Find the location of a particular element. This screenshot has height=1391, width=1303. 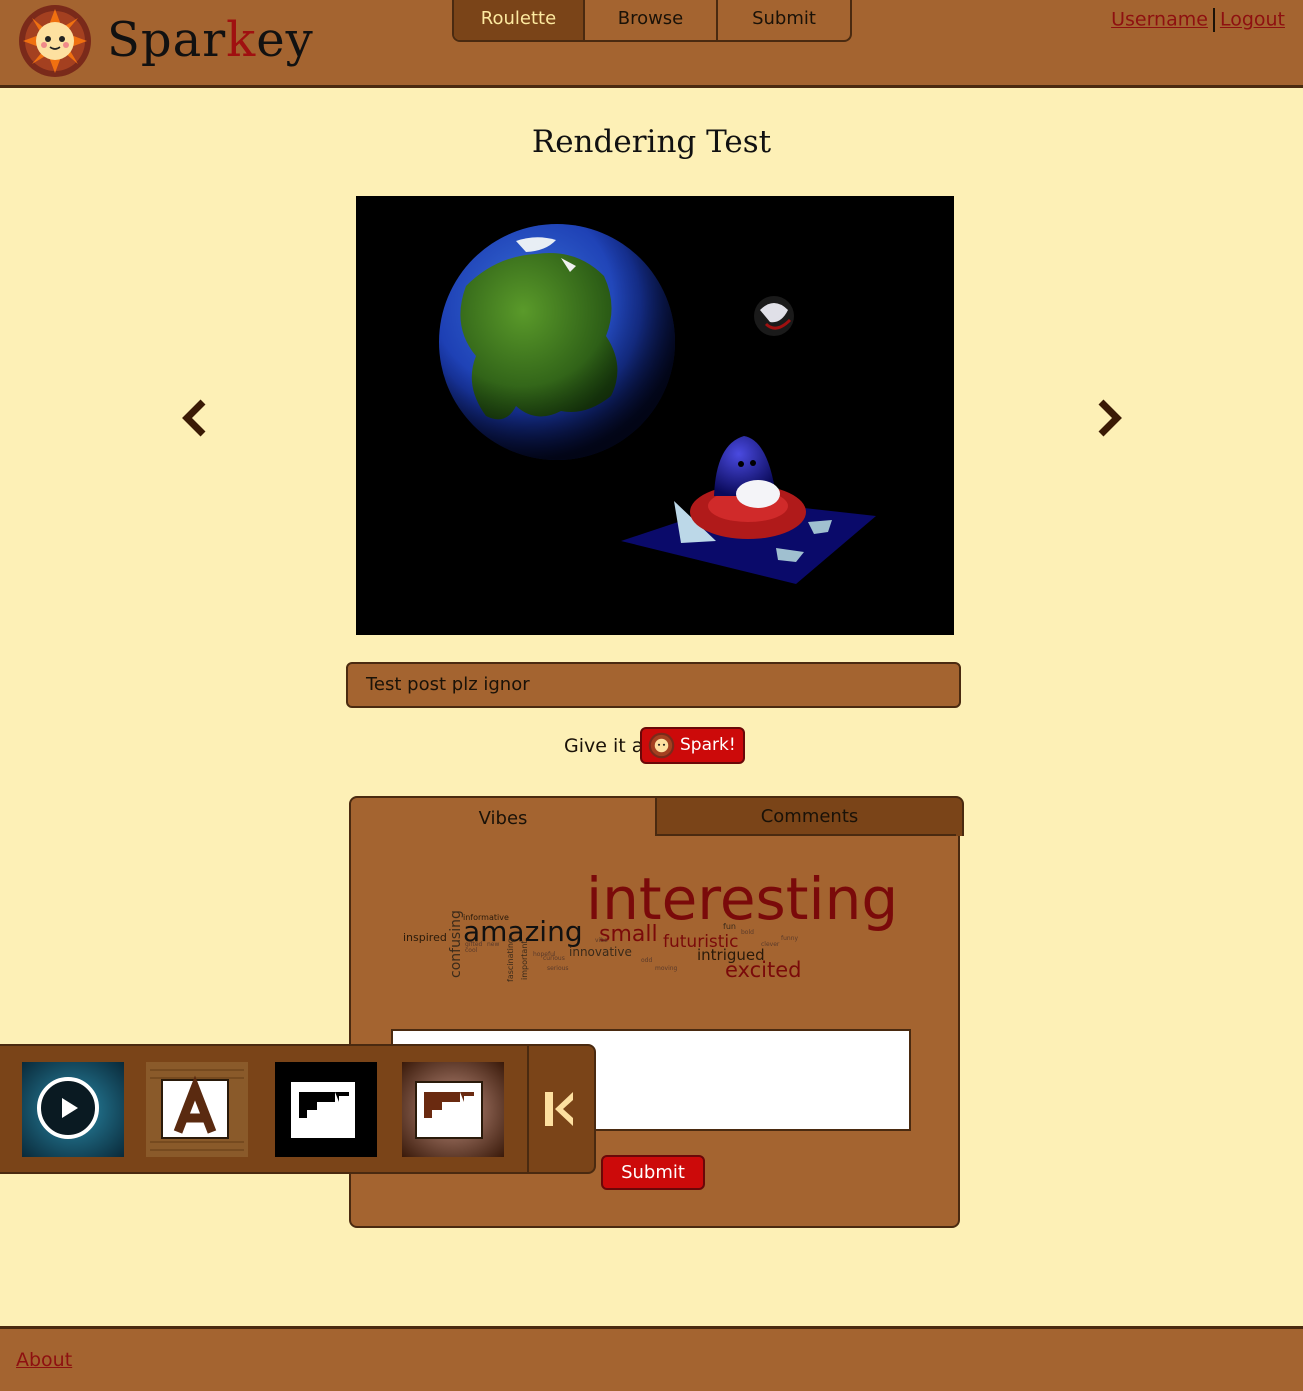

tab-vibes: Vibes is located at coordinates (503, 818).